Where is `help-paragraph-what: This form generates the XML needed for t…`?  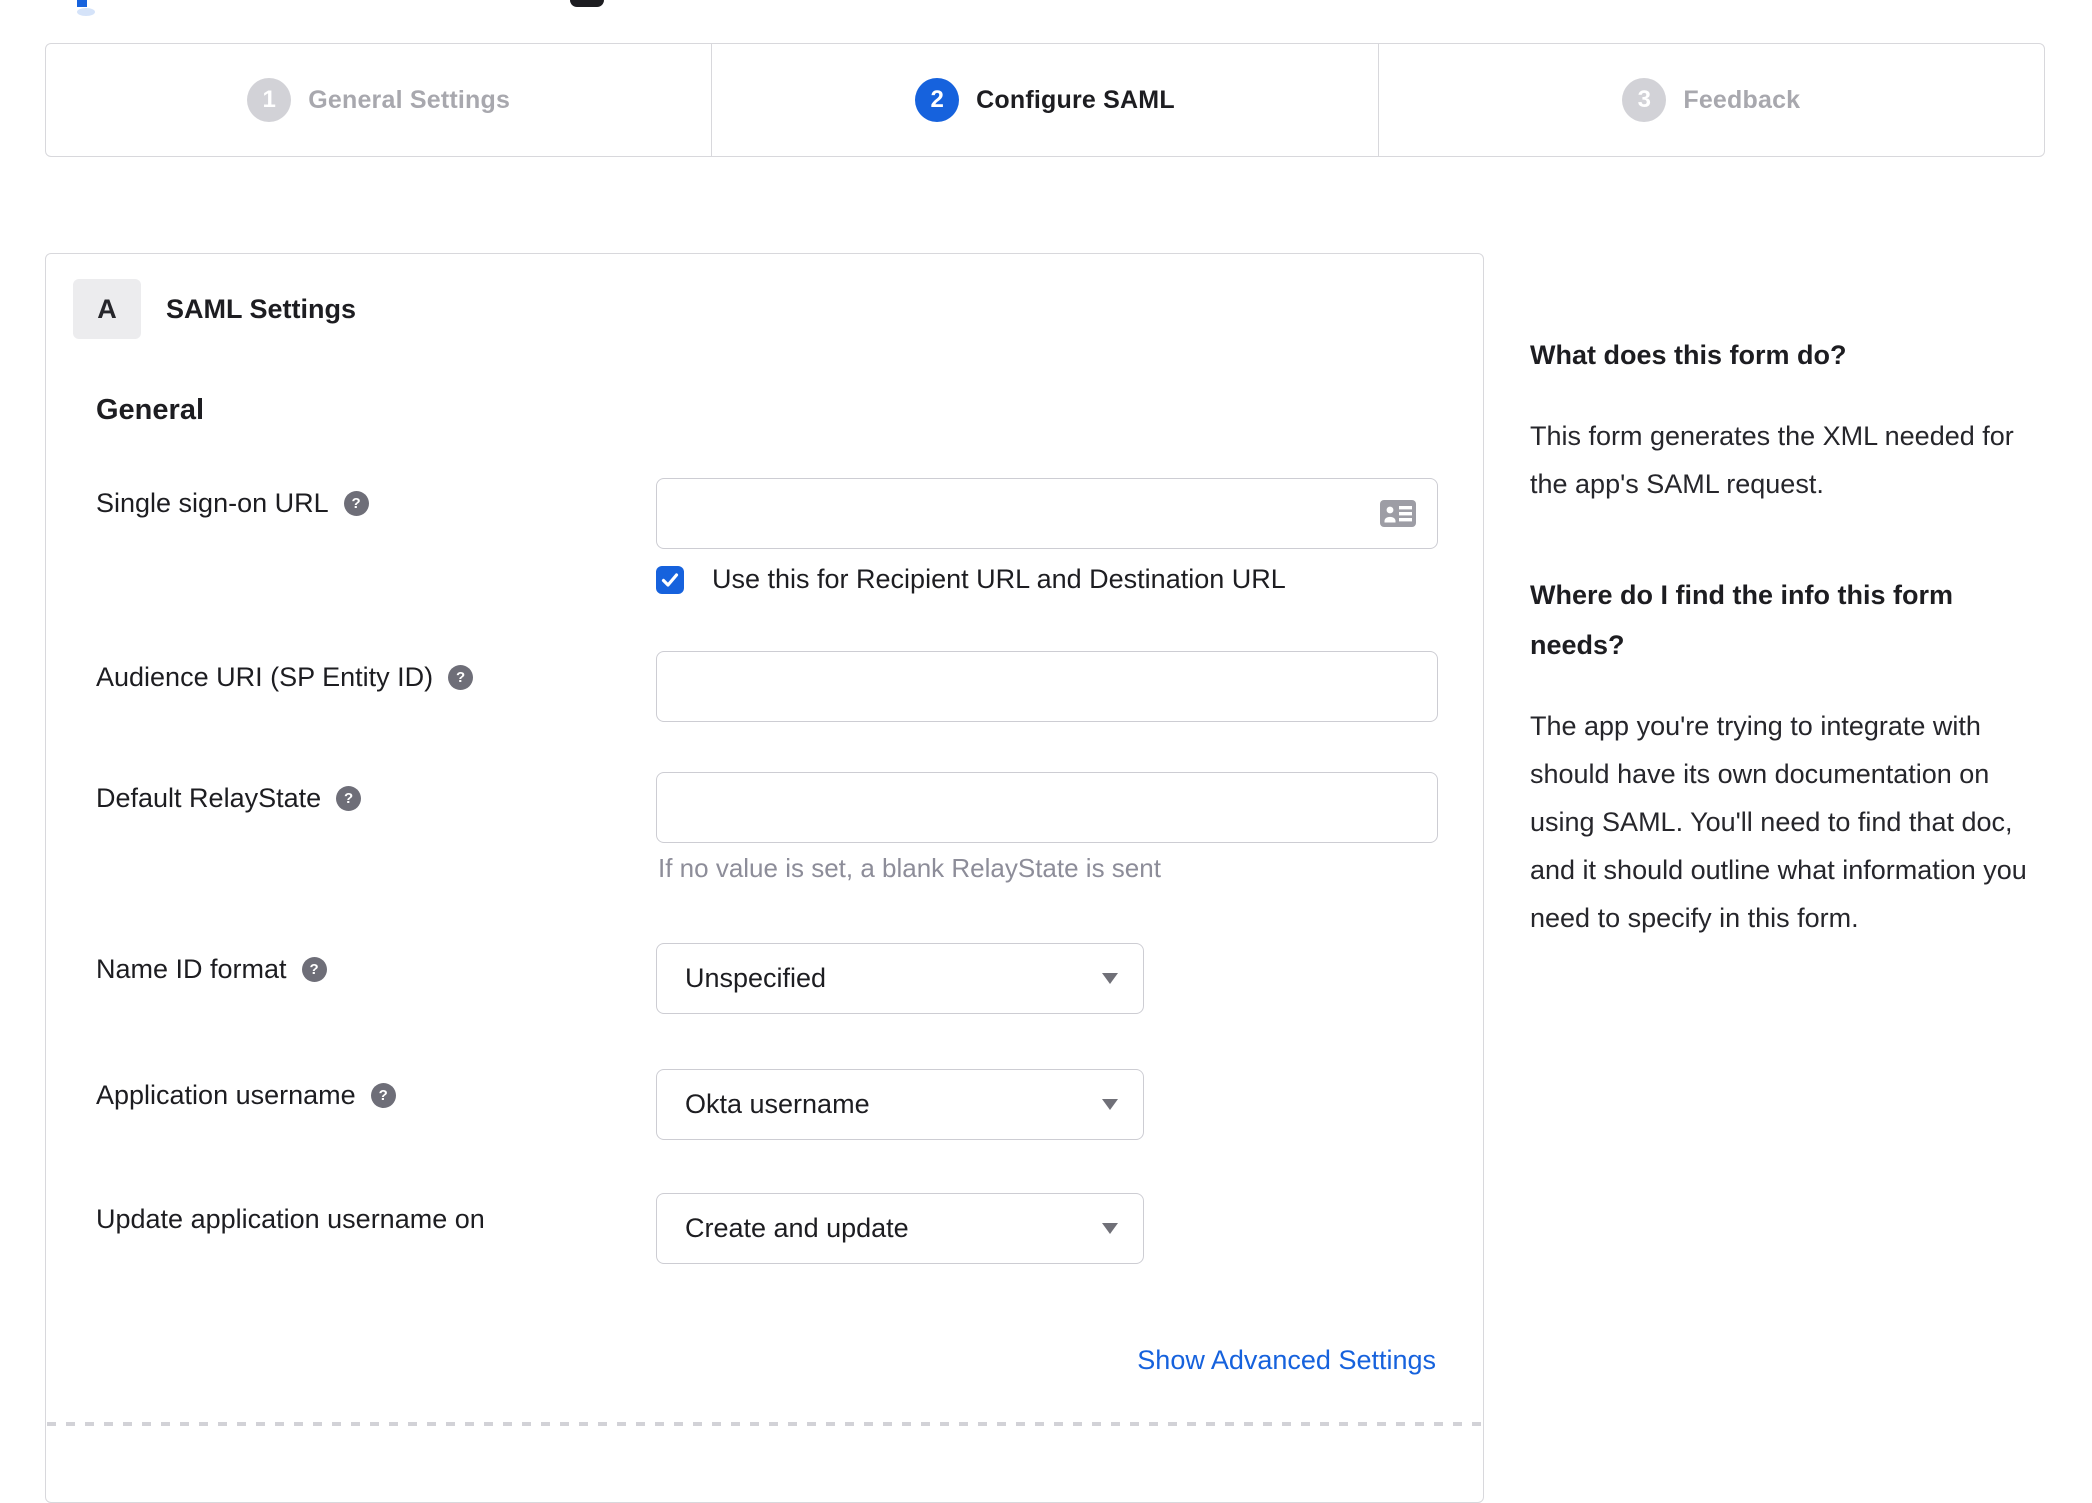 help-paragraph-what: This form generates the XML needed for t… is located at coordinates (1772, 460).